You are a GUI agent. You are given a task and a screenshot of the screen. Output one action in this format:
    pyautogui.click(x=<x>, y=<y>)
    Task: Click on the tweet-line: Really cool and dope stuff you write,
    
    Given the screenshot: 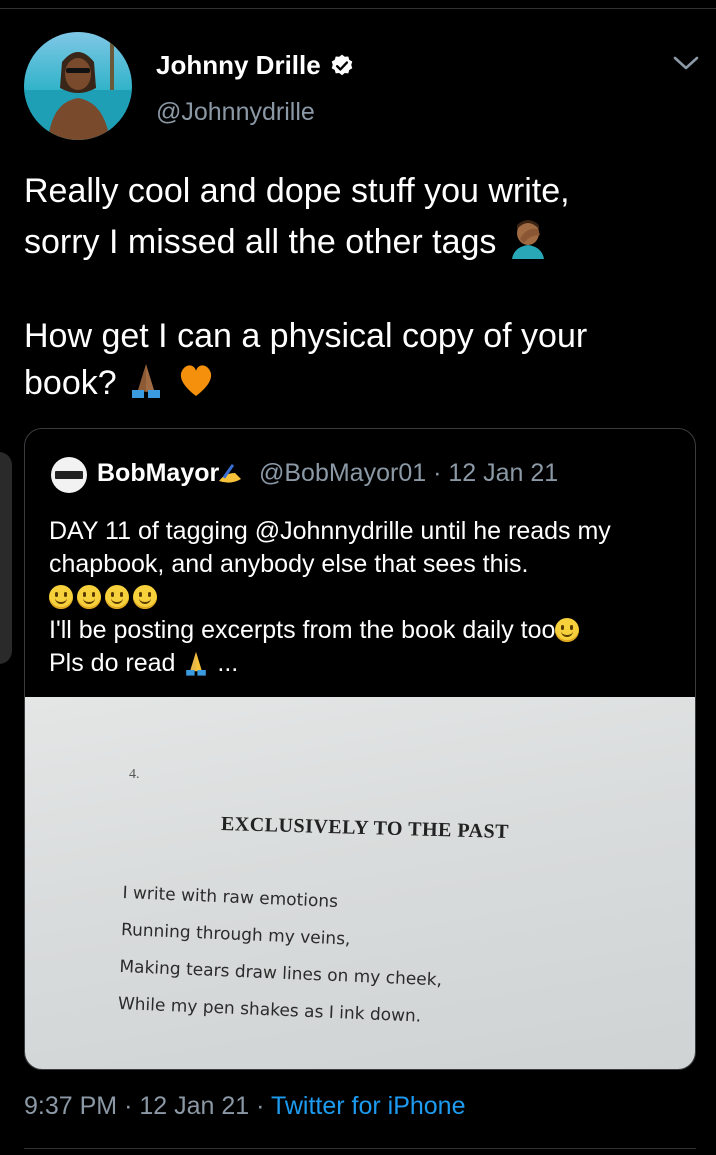 What is the action you would take?
    pyautogui.click(x=354, y=191)
    